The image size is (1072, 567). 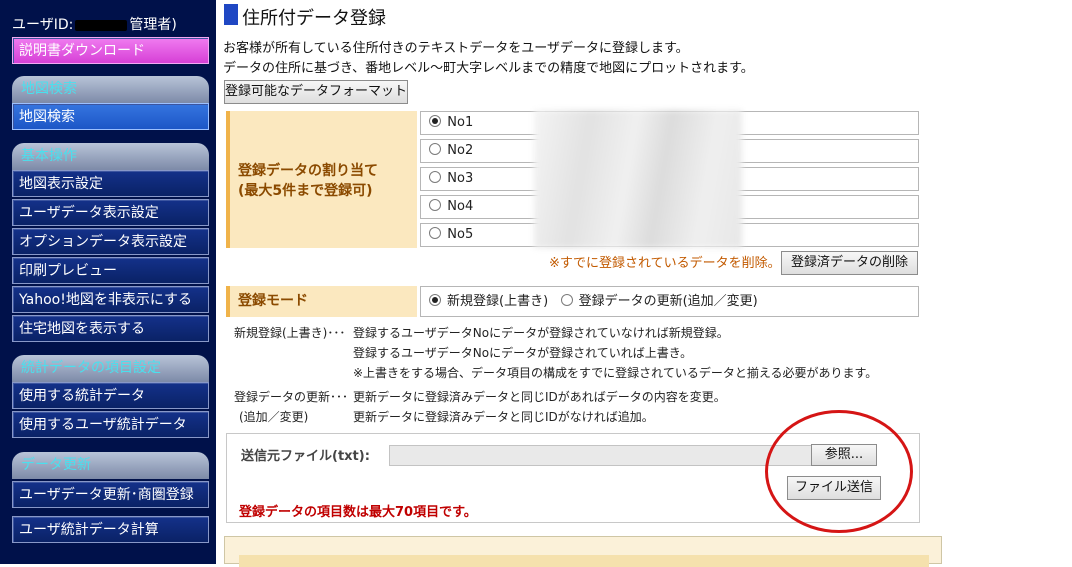 What do you see at coordinates (584, 561) in the screenshot?
I see `lower-panel-inner` at bounding box center [584, 561].